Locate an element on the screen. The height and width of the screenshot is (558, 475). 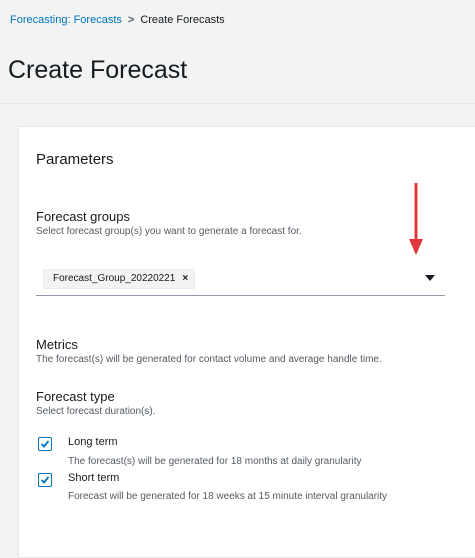
forecast-groups-label: Forecast groups is located at coordinates (83, 216).